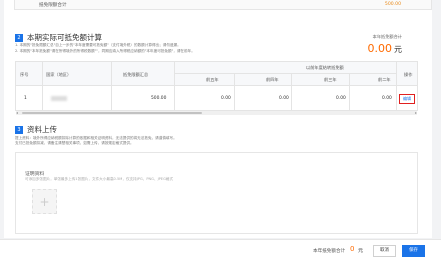  What do you see at coordinates (216, 112) in the screenshot?
I see `table-horizontal-scrollbar: ◂ ▸` at bounding box center [216, 112].